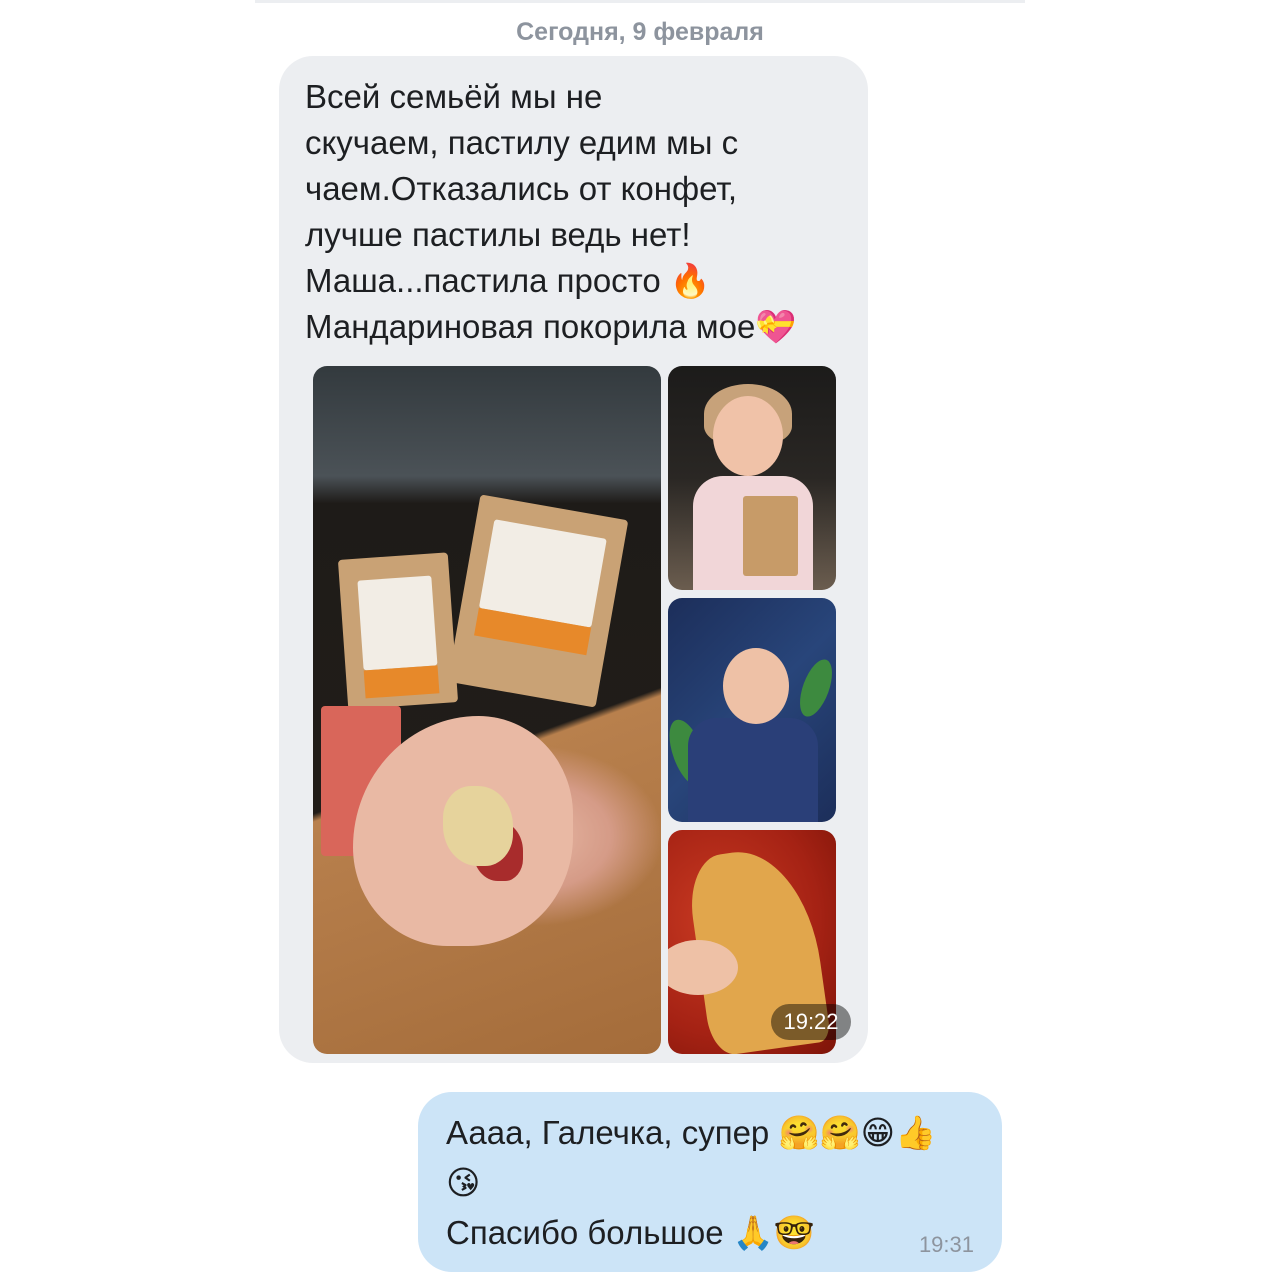 The image size is (1280, 1280). I want to click on top-divider, so click(640, 1).